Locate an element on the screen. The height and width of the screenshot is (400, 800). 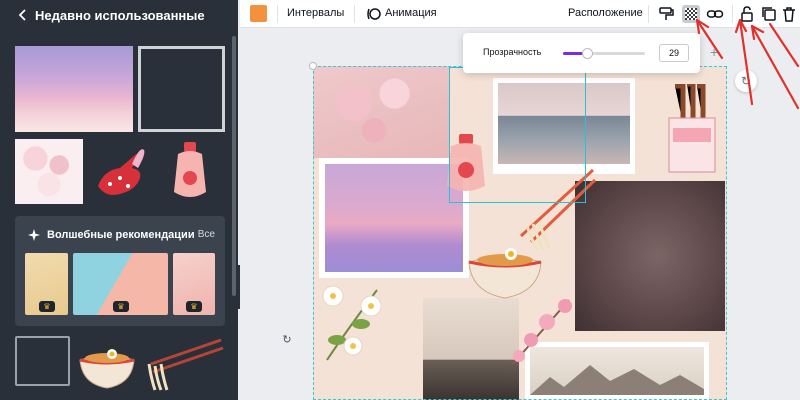
unlock-icon is located at coordinates (747, 14).